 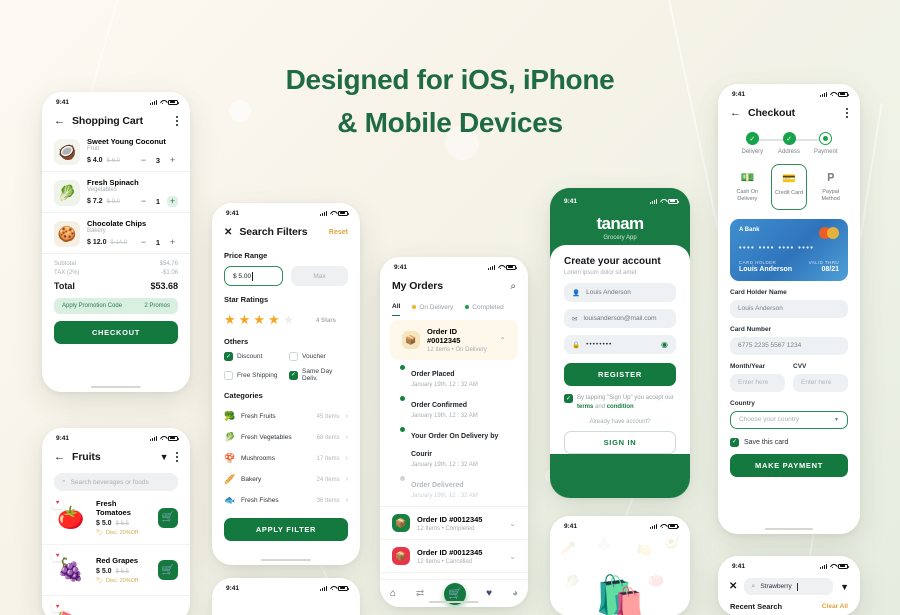 What do you see at coordinates (116, 605) in the screenshot?
I see `product-row: 🍉 ♥ Fresh Watermelon` at bounding box center [116, 605].